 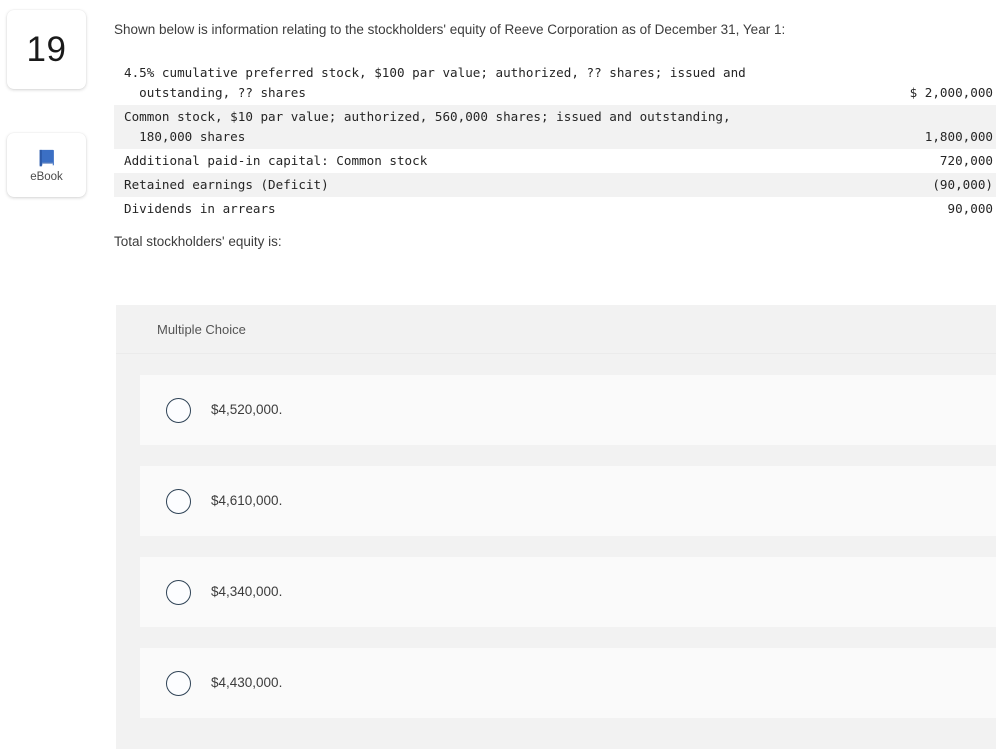 I want to click on row-amount: $ 2,000,000, so click(x=951, y=92).